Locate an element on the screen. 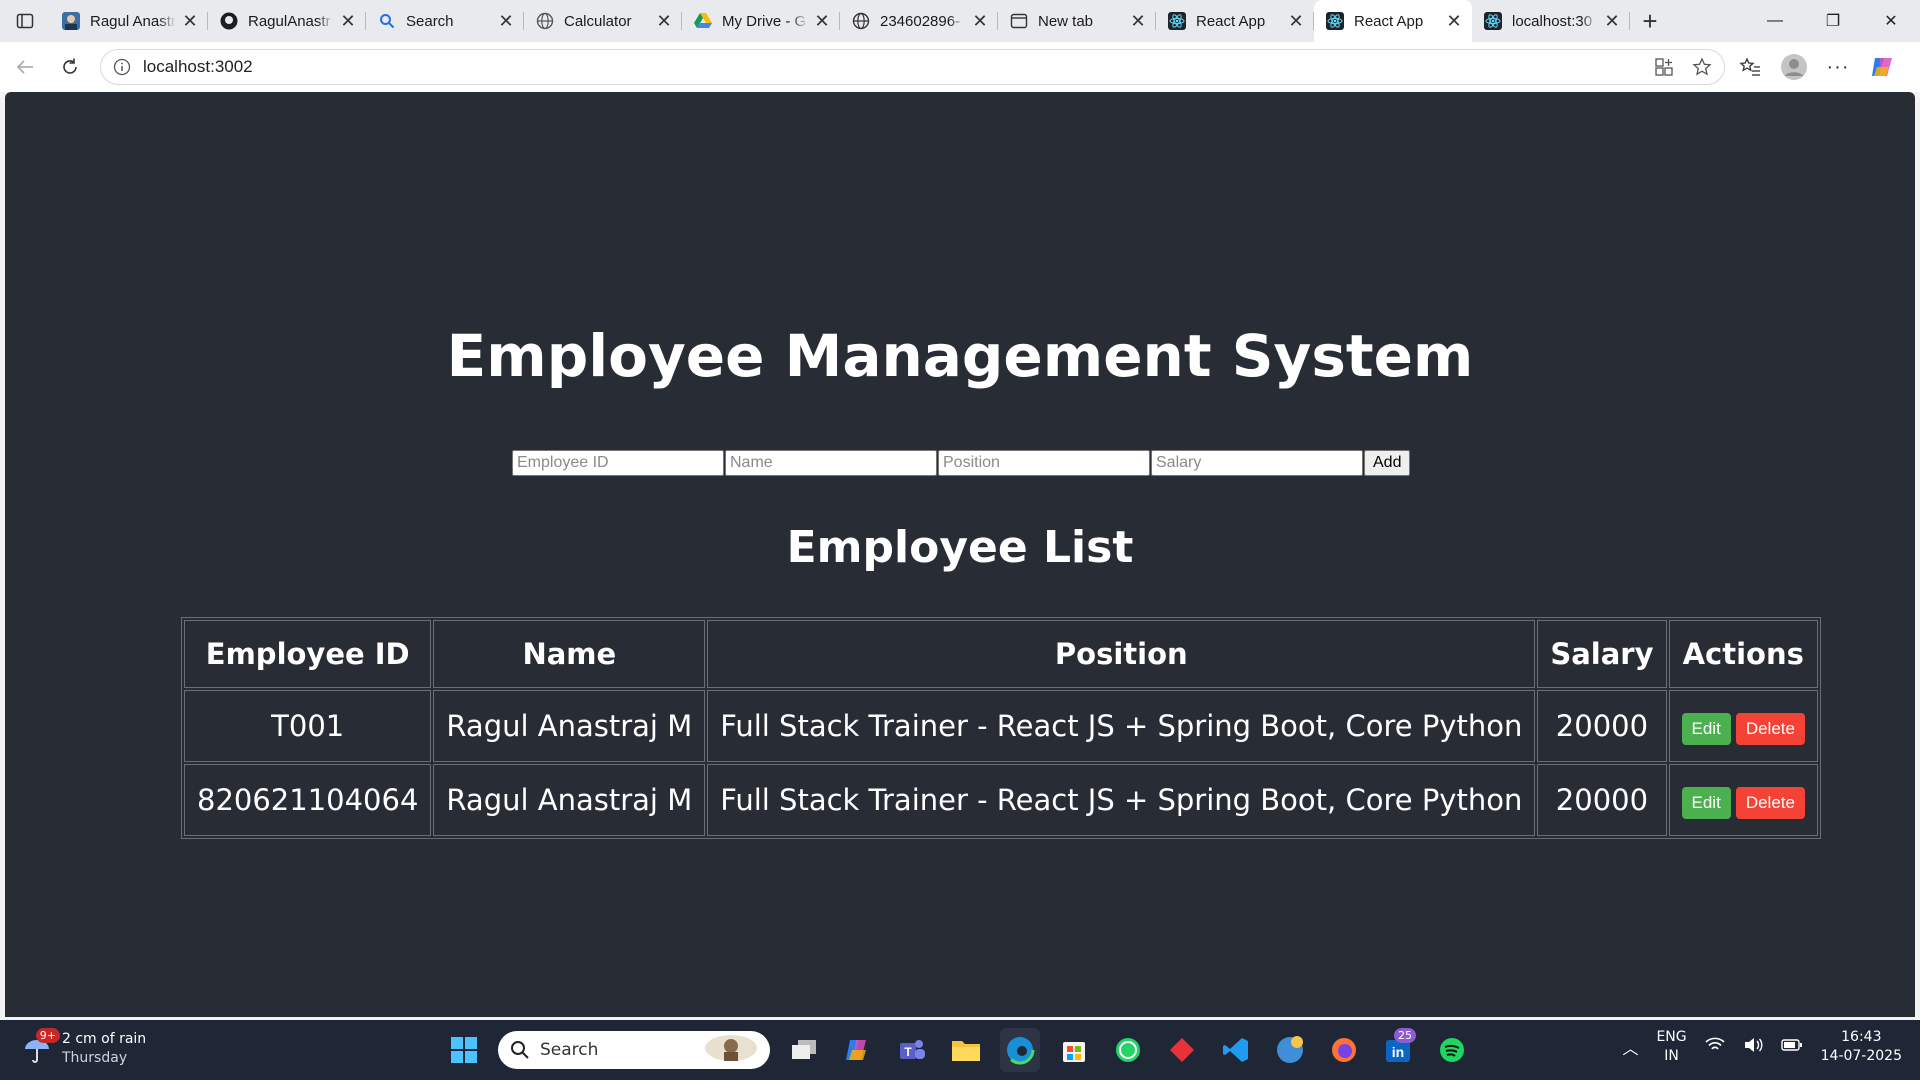 The image size is (1920, 1080). search-highlight-icon is located at coordinates (731, 1050).